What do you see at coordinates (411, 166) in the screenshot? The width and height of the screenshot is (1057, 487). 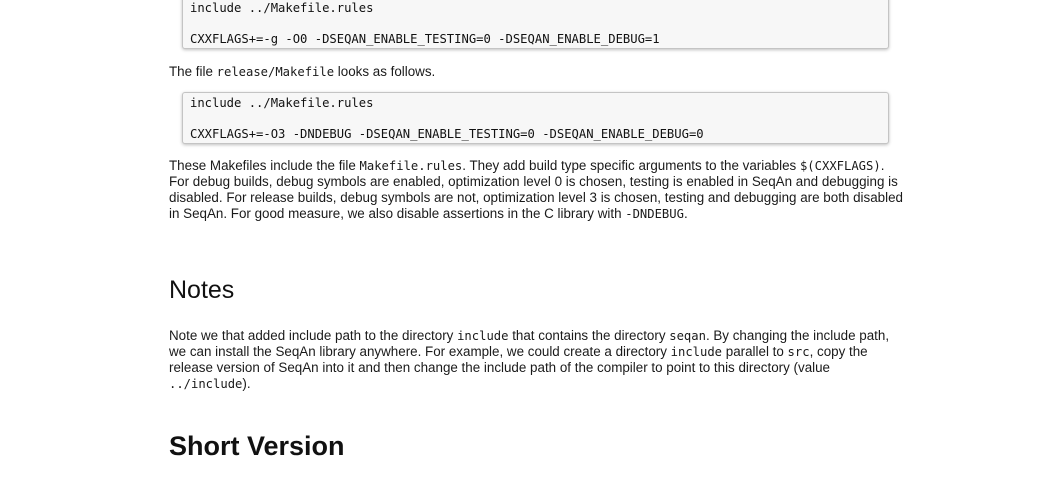 I see `makefile-rules-code: Makefile.rules` at bounding box center [411, 166].